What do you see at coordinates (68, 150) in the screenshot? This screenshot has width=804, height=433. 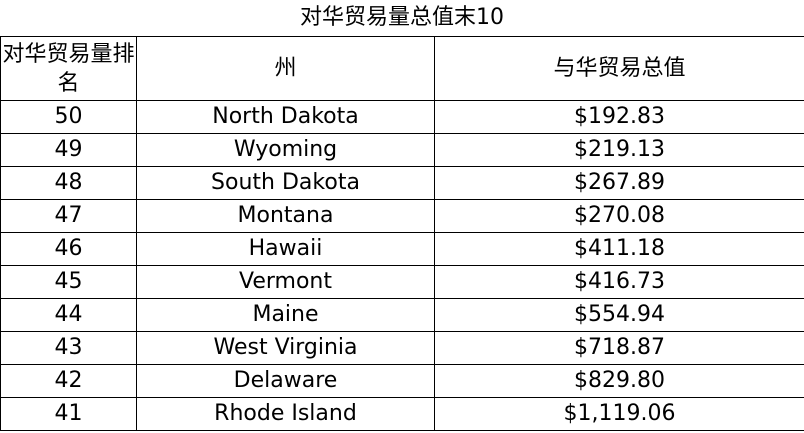 I see `rank-cell: 49` at bounding box center [68, 150].